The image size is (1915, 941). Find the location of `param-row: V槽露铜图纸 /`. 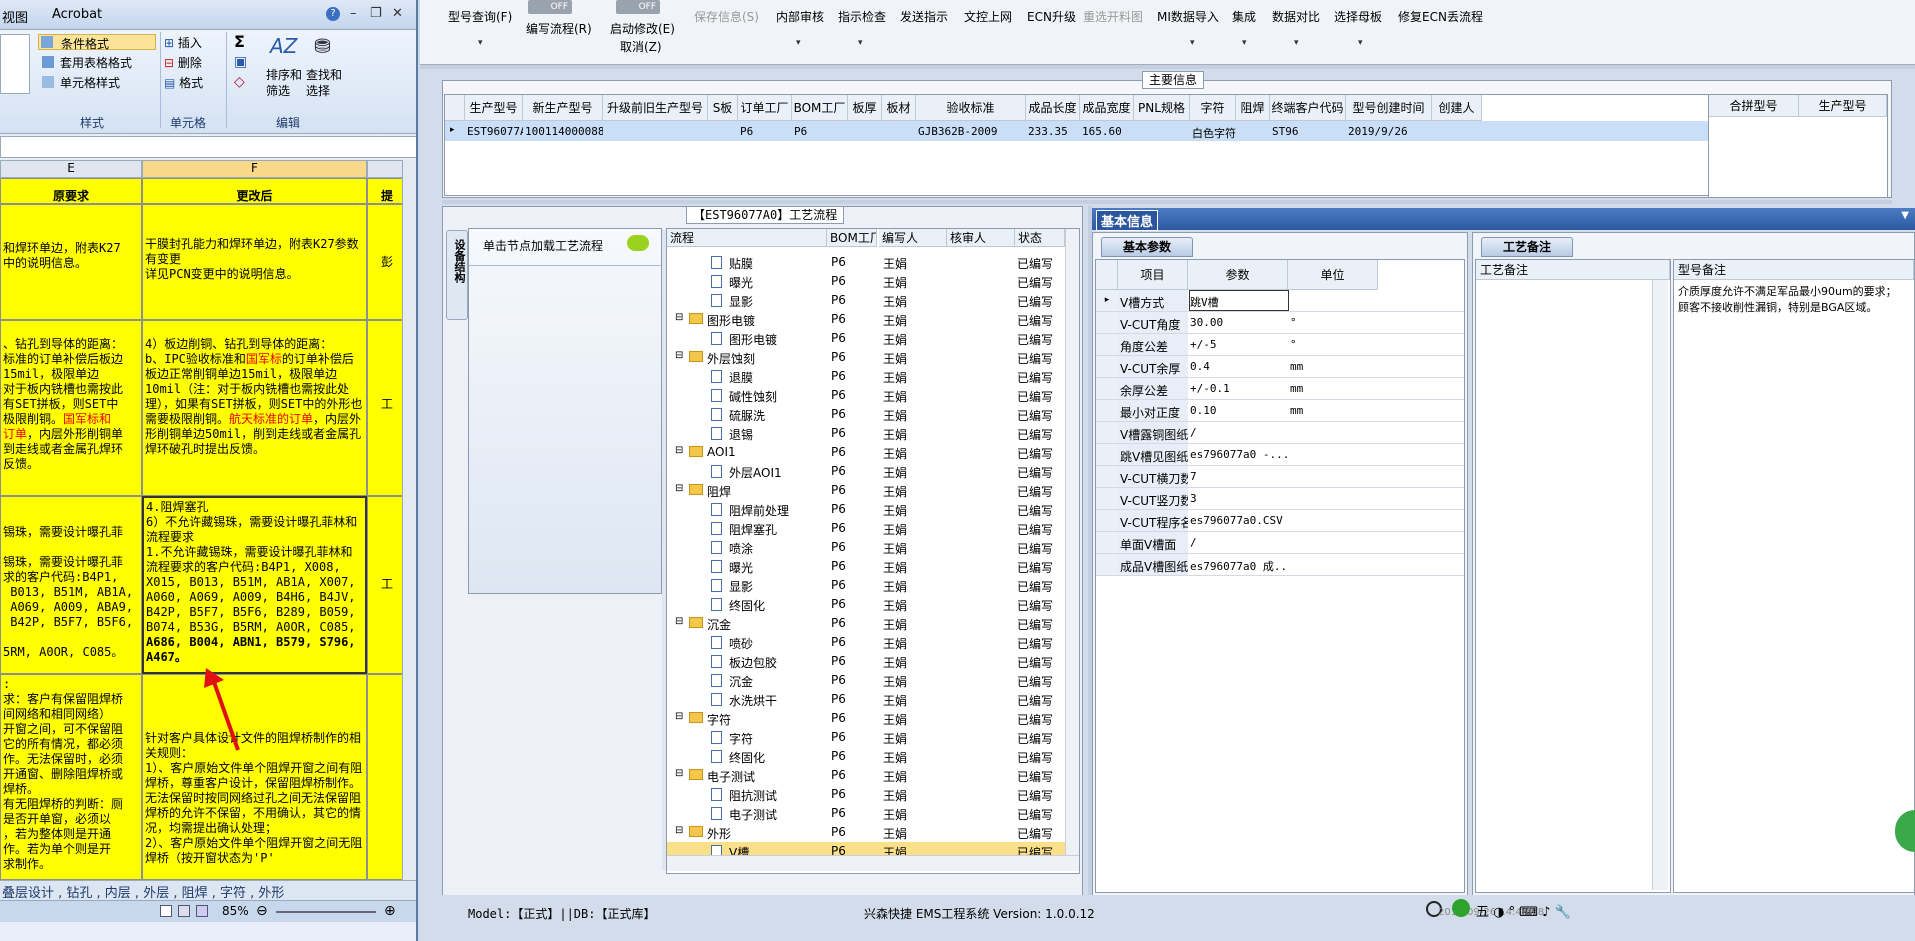

param-row: V槽露铜图纸 / is located at coordinates (1280, 433).